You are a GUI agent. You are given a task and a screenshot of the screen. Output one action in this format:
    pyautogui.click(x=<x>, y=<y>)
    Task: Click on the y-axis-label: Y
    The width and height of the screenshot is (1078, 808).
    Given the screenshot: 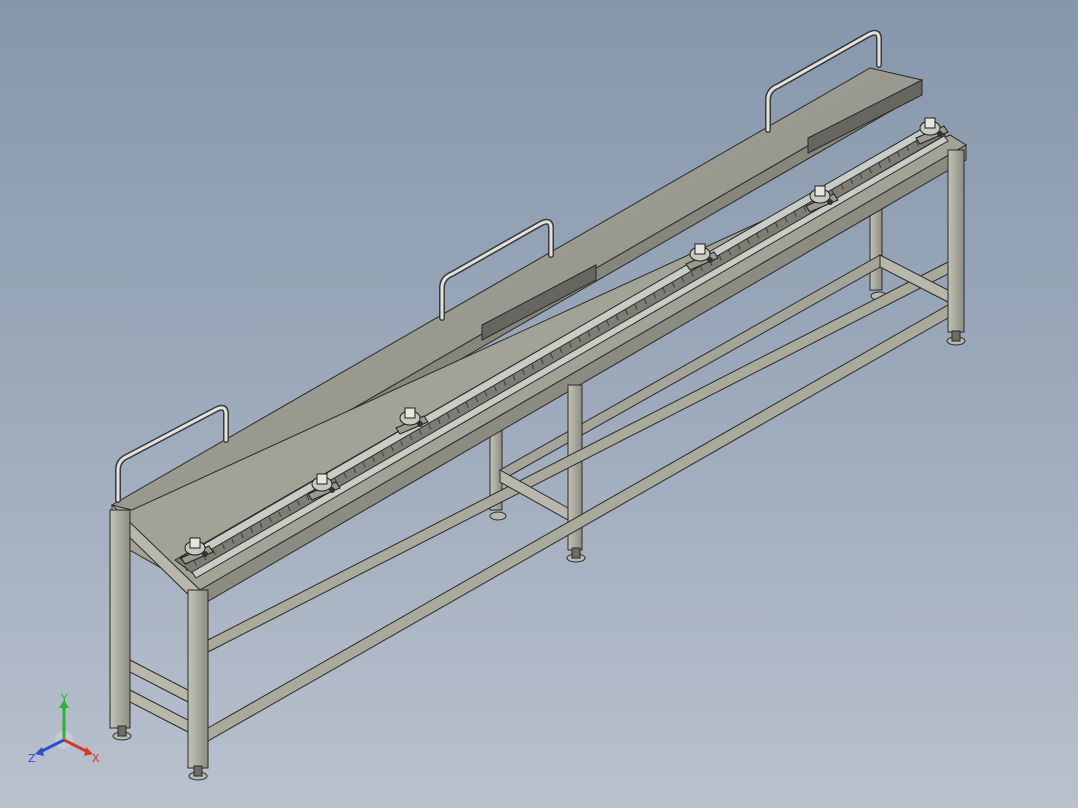 What is the action you would take?
    pyautogui.click(x=64, y=698)
    